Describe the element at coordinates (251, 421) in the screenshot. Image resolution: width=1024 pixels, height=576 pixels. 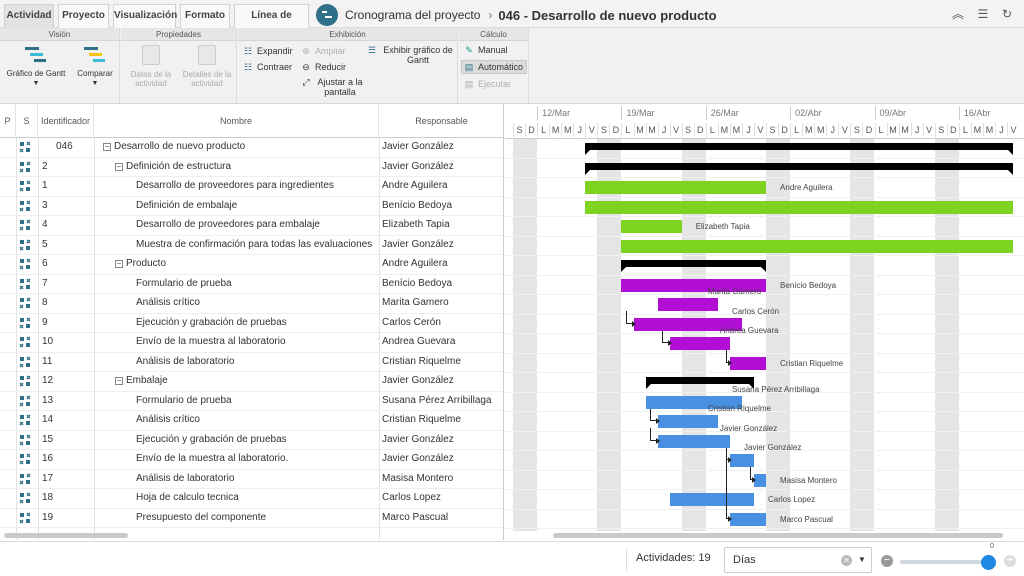
I see `table-row: 14 Análisis crítico Cristian Riquelme` at that location.